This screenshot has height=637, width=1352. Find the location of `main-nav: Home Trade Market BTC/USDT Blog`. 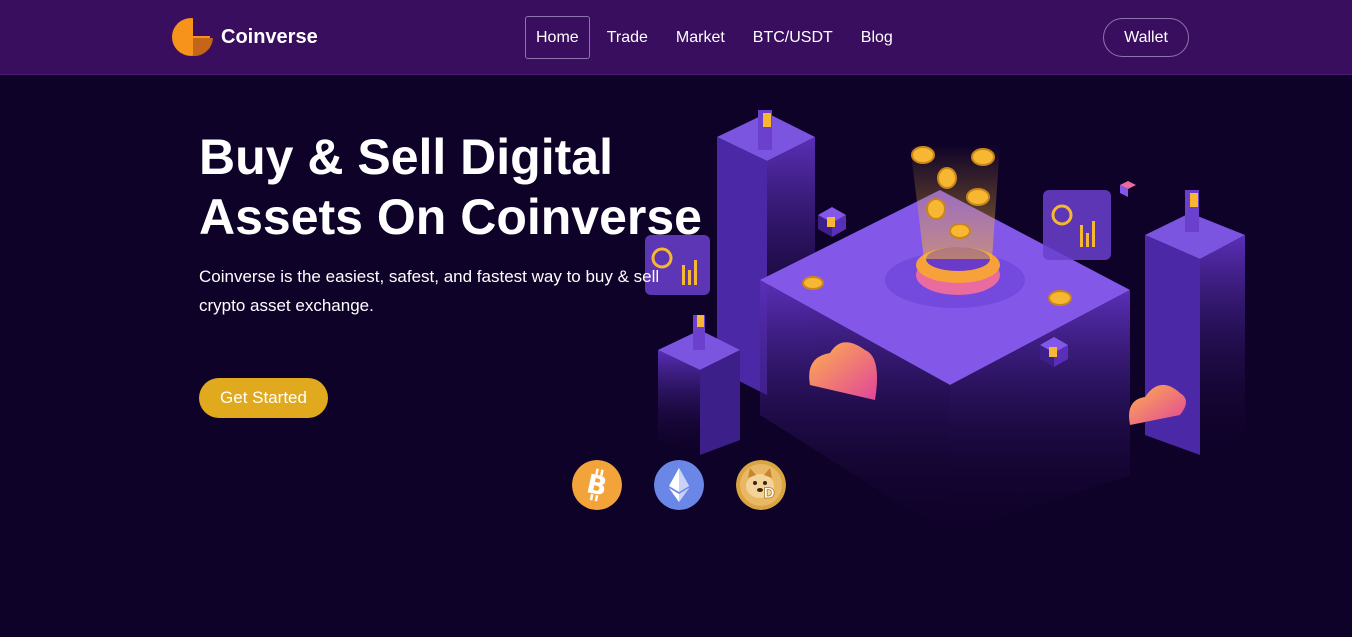

main-nav: Home Trade Market BTC/USDT Blog is located at coordinates (717, 37).